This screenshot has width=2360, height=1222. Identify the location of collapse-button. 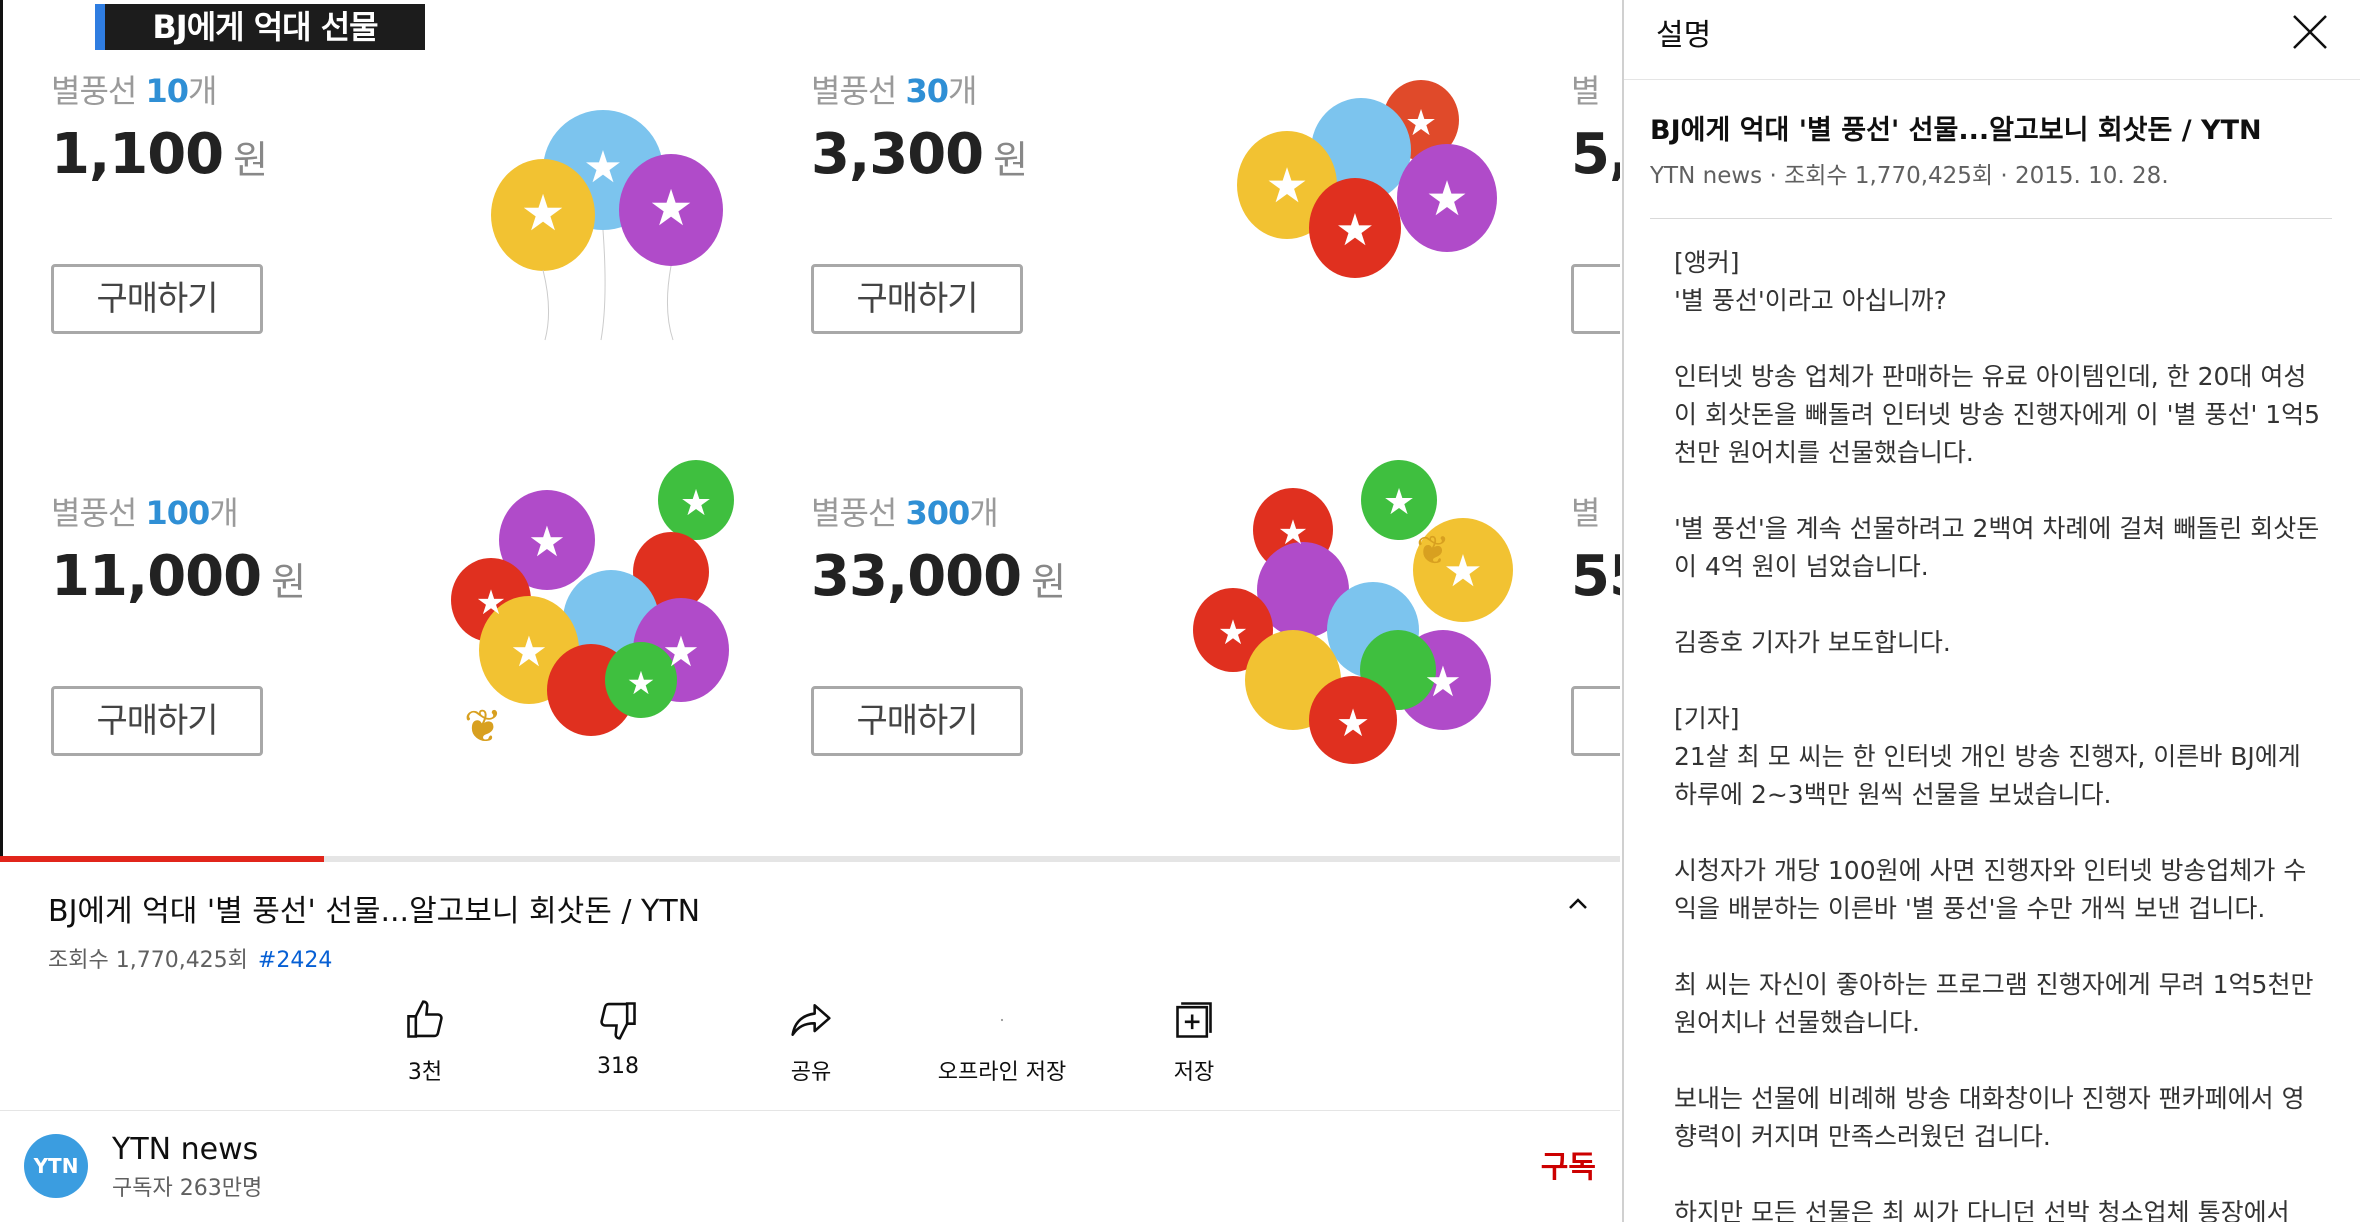
(1578, 904).